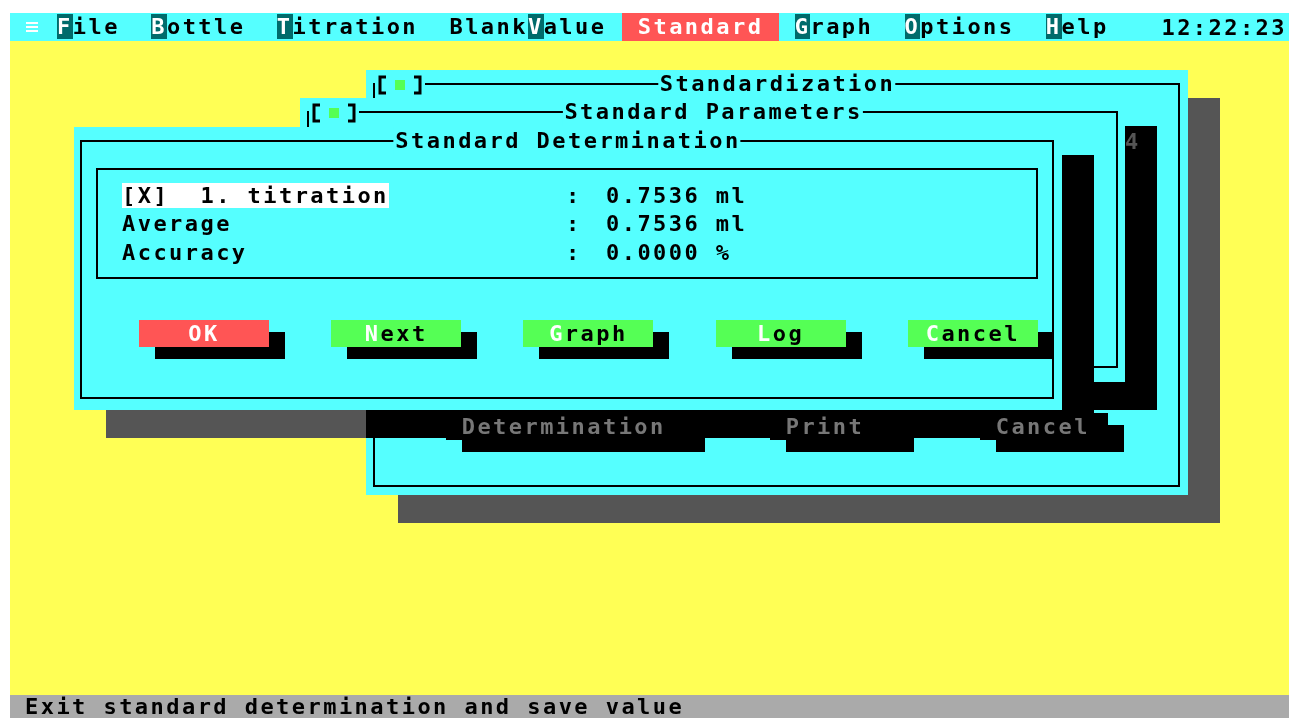  I want to click on result-label: [X] 1. titration, so click(255, 195).